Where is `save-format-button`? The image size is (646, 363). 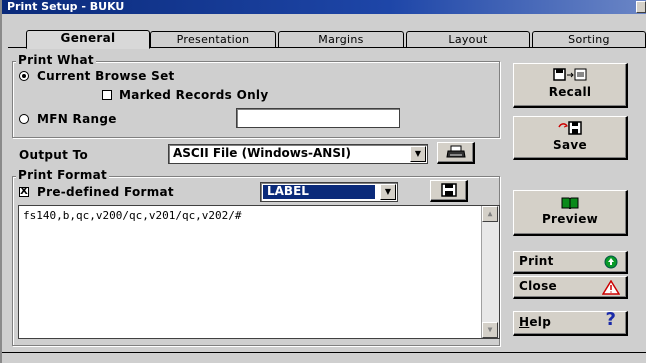 save-format-button is located at coordinates (449, 191).